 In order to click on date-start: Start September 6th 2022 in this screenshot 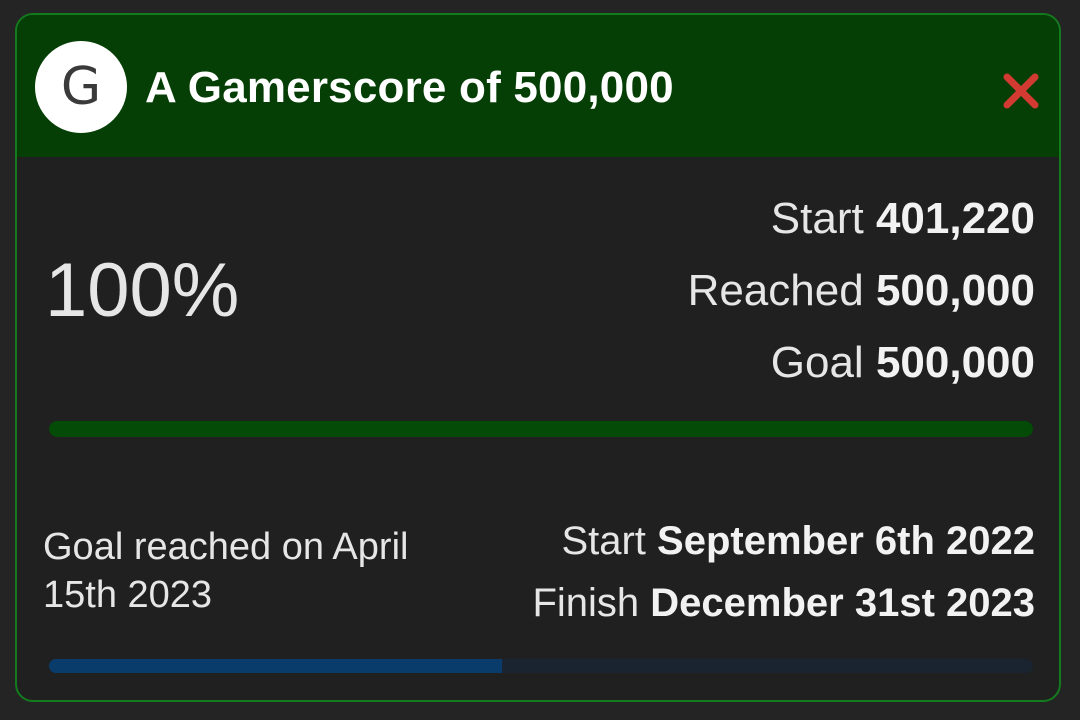, I will do `click(783, 546)`.